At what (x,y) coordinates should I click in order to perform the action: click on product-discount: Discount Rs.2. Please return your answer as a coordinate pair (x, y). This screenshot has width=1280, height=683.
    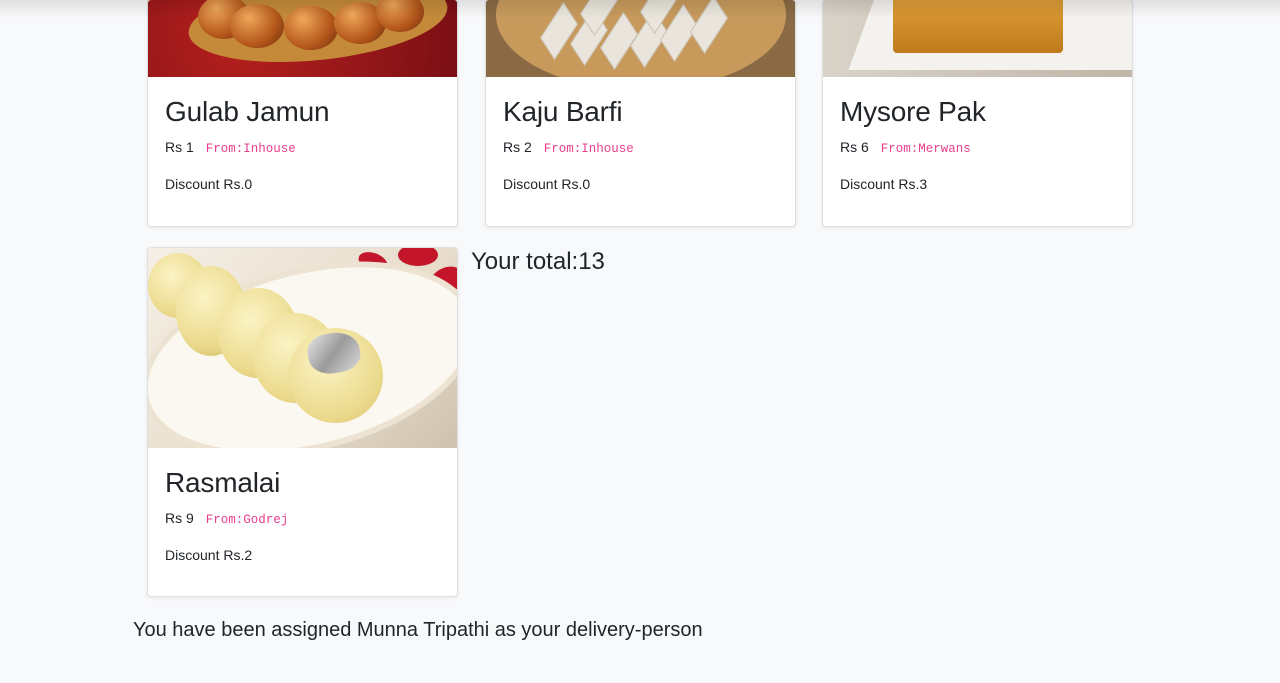
    Looking at the image, I should click on (209, 555).